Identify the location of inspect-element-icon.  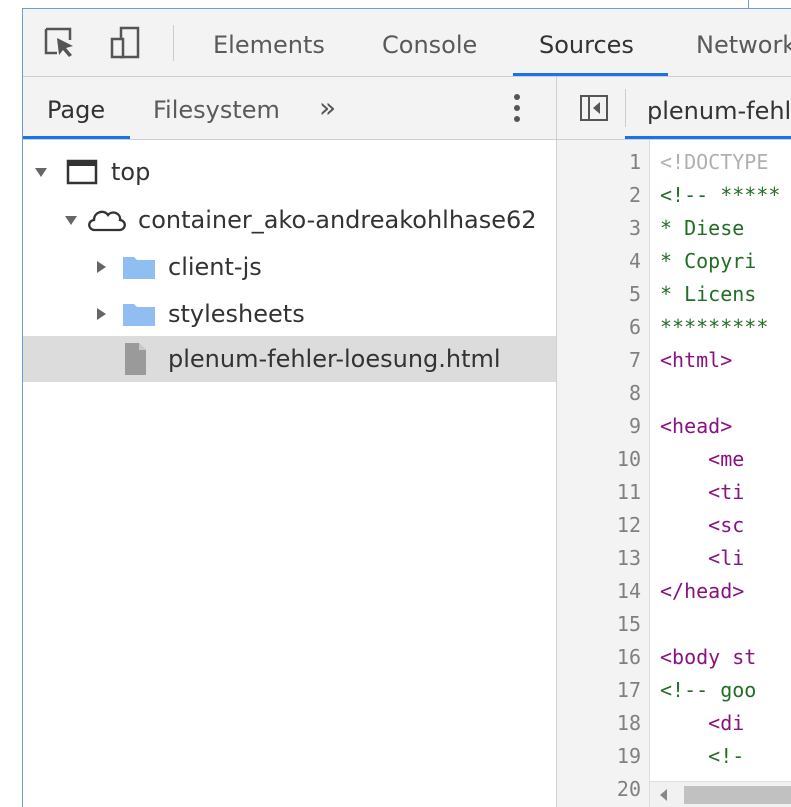
(60, 43).